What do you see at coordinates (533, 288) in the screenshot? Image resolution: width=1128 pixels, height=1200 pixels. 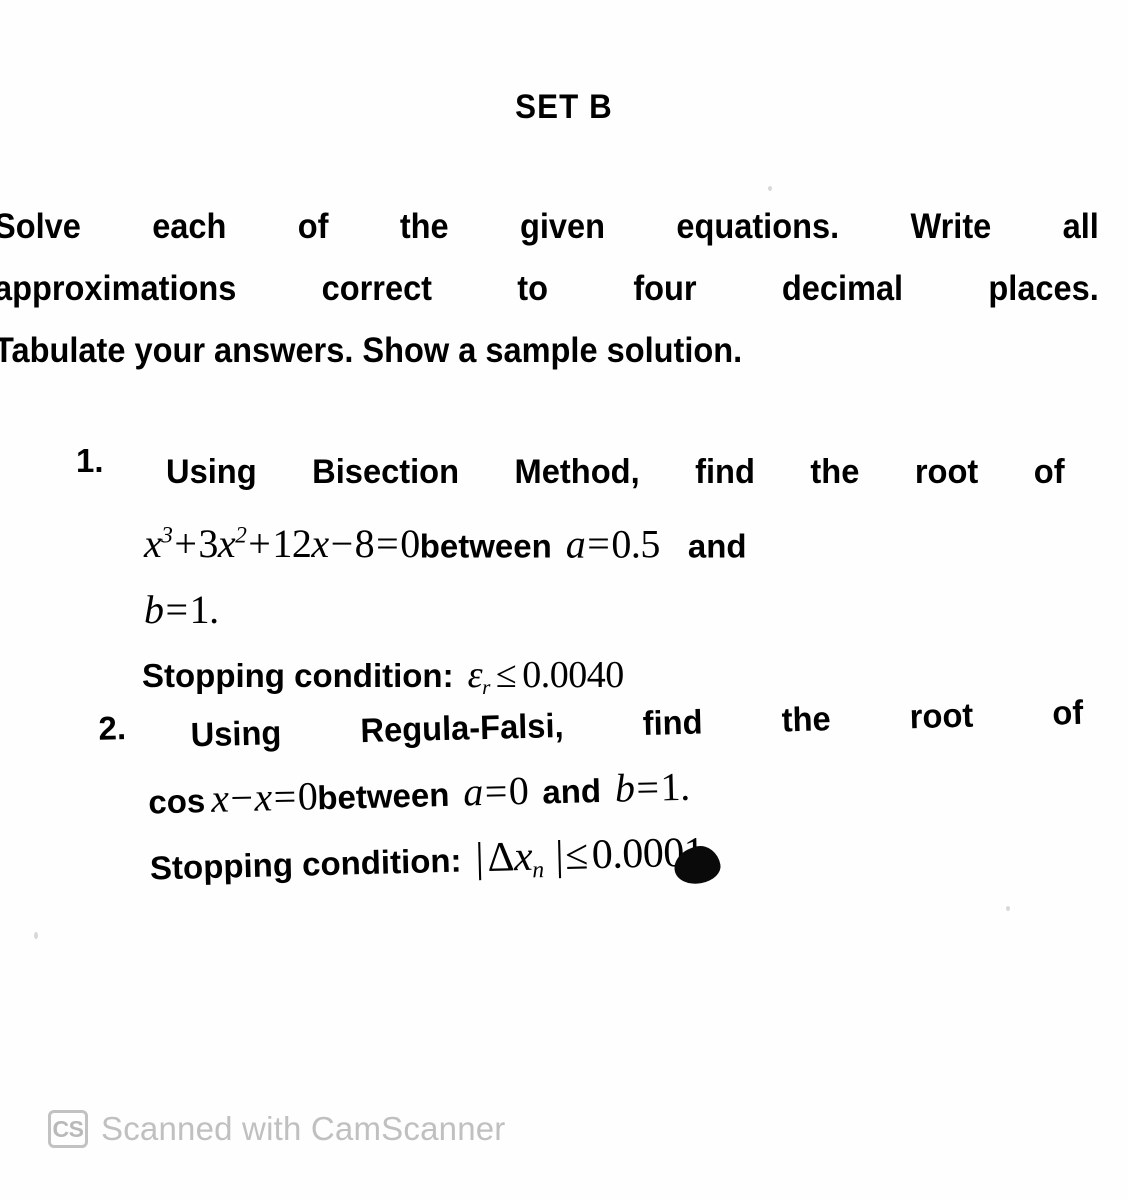 I see `intro-word: to` at bounding box center [533, 288].